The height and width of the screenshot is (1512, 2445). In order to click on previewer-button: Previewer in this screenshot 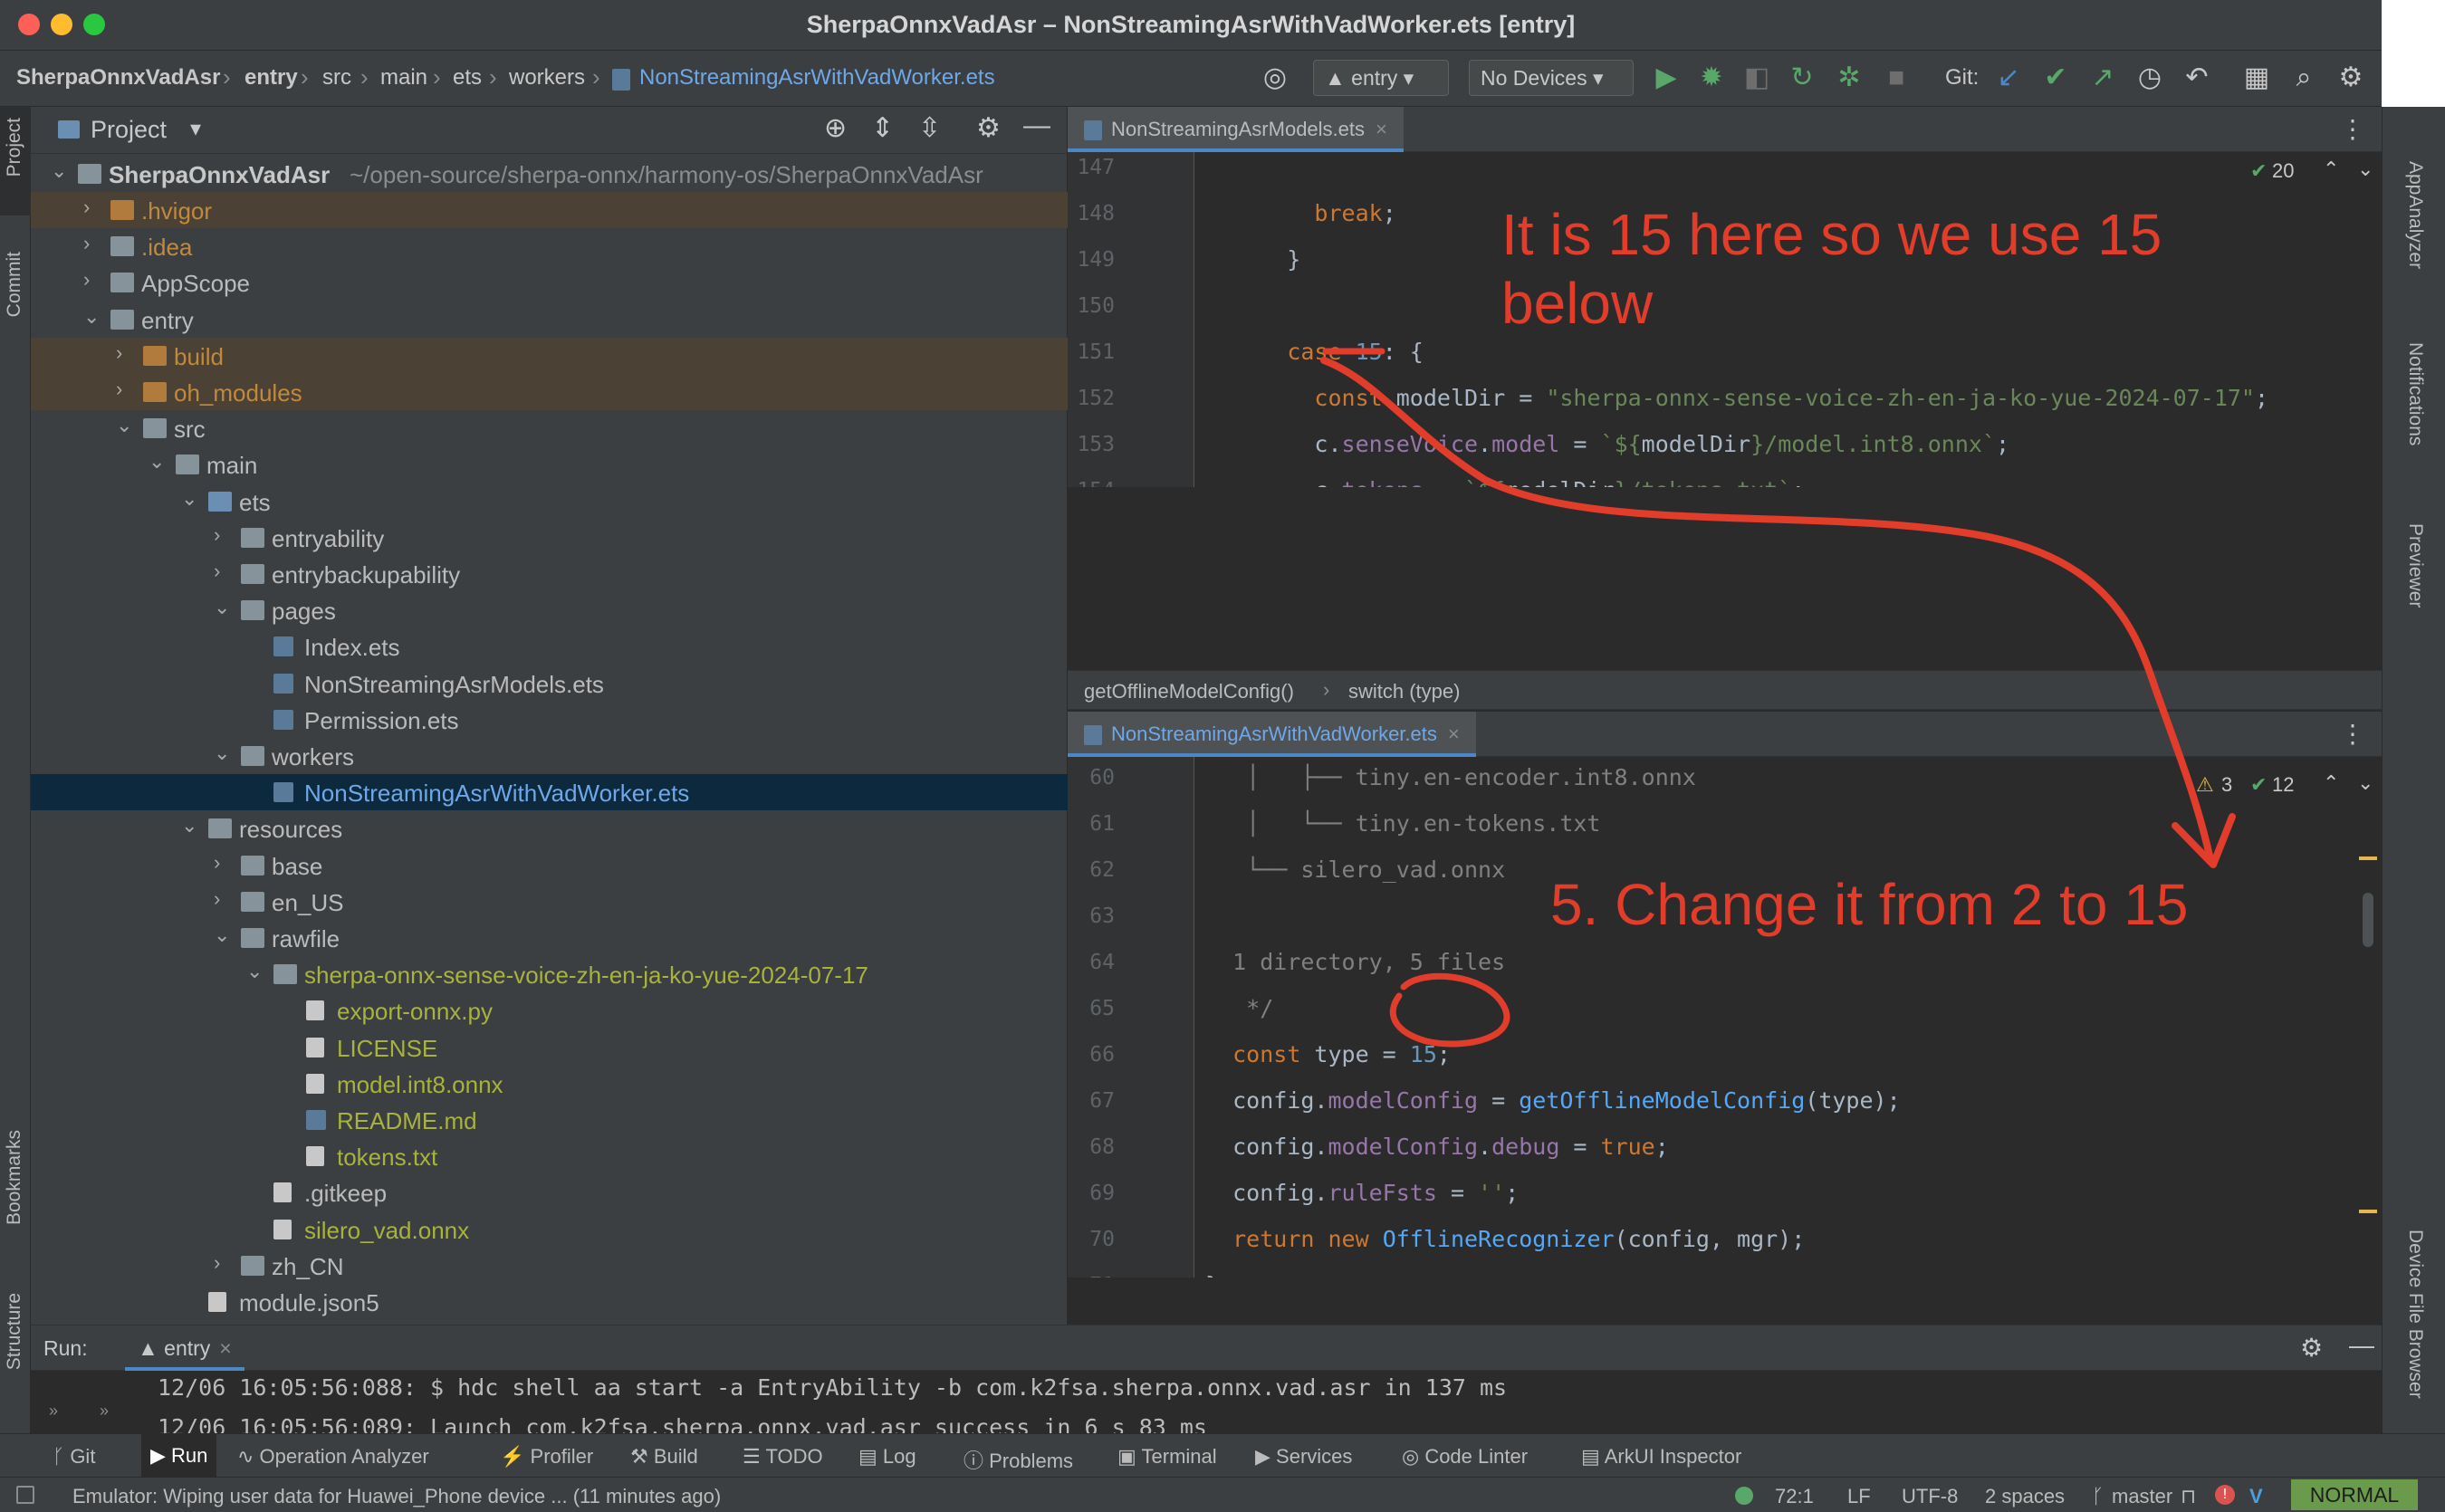, I will do `click(2415, 565)`.